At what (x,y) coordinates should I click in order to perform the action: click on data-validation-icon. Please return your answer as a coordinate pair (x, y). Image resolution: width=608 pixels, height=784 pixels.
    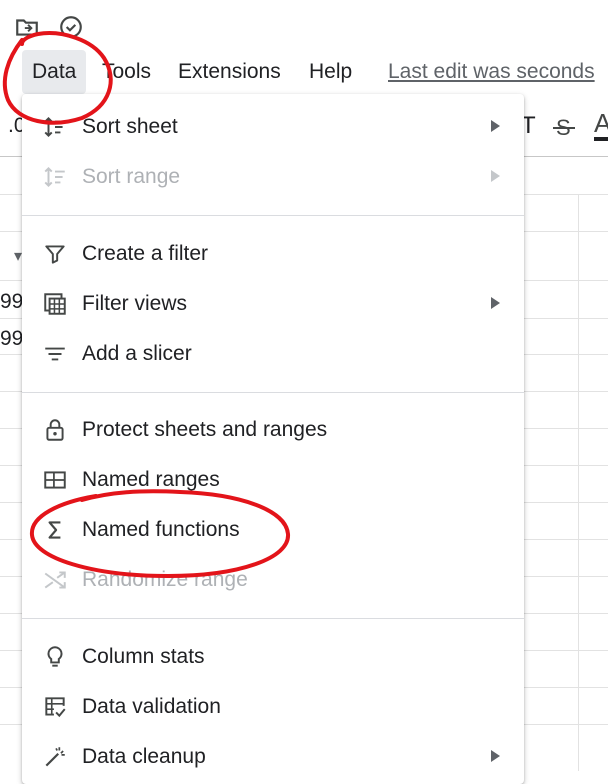
    Looking at the image, I should click on (55, 707).